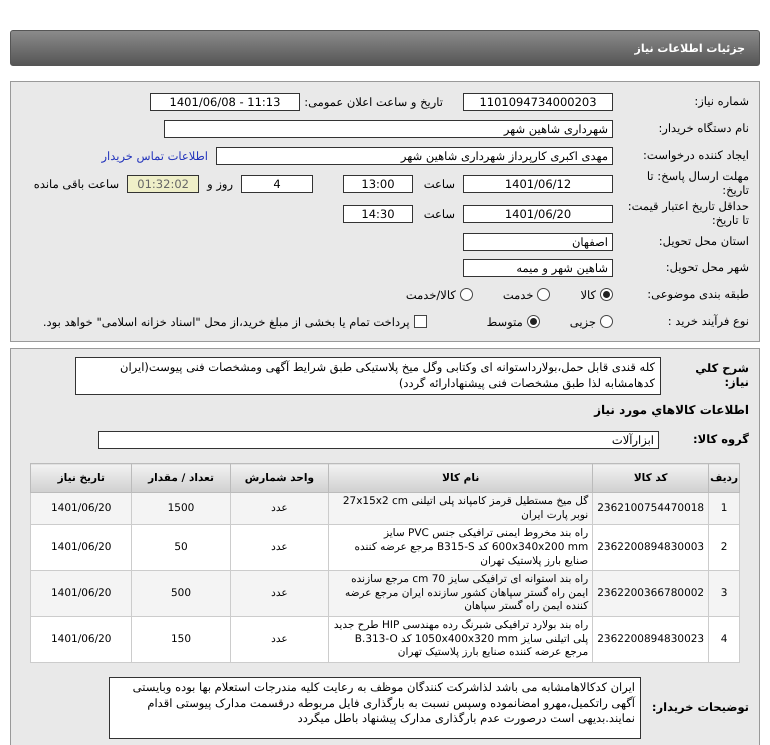  Describe the element at coordinates (220, 184) in the screenshot. I see `field-label: روز و` at that location.